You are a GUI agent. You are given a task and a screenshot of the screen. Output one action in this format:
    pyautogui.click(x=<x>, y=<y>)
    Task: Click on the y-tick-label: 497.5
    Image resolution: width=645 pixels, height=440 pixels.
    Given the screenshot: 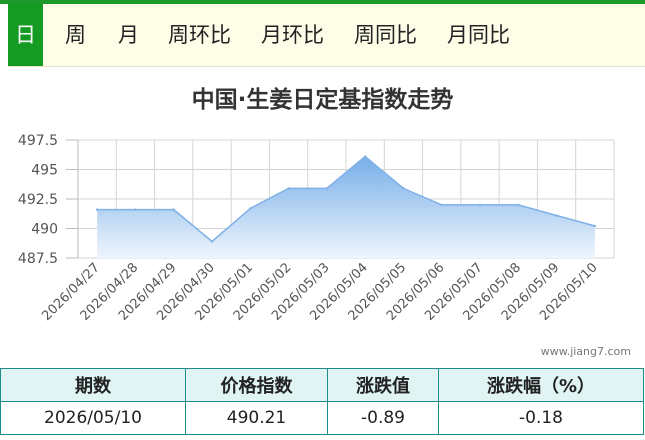 What is the action you would take?
    pyautogui.click(x=38, y=141)
    